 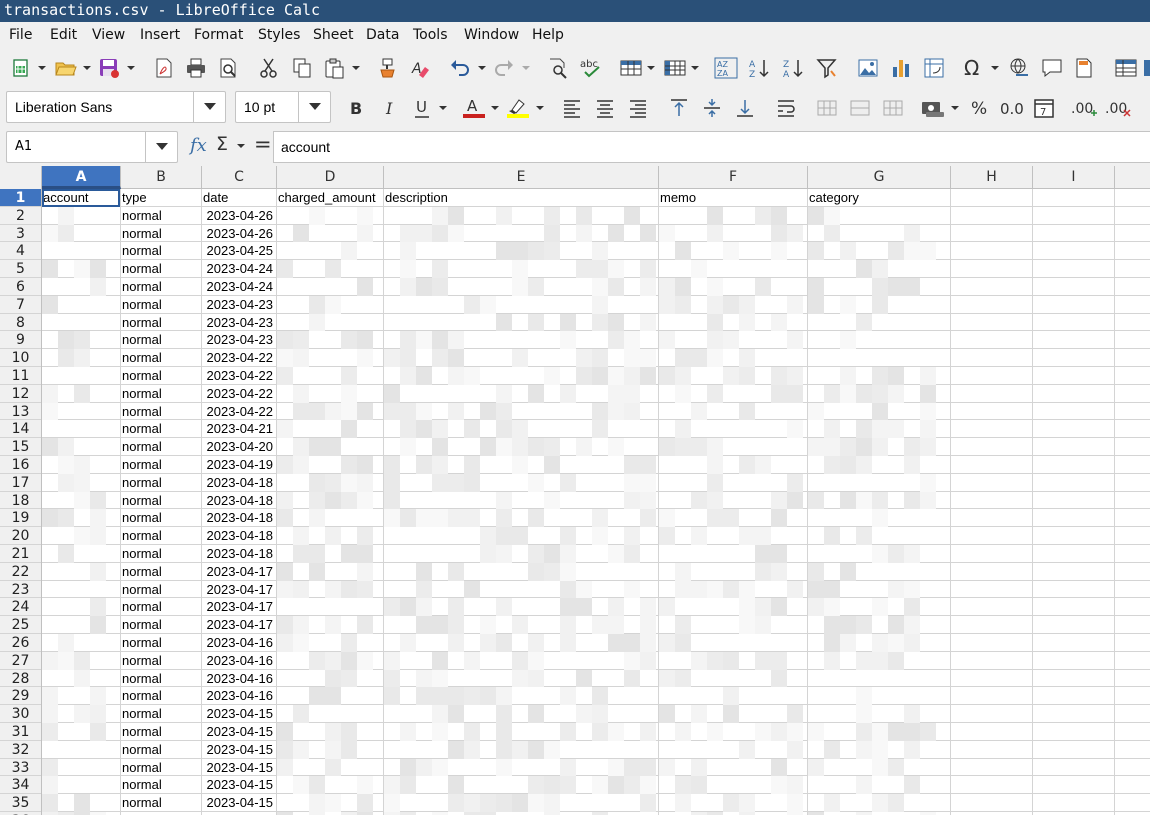 What do you see at coordinates (116, 107) in the screenshot?
I see `font-name-combobox: Liberation Sans` at bounding box center [116, 107].